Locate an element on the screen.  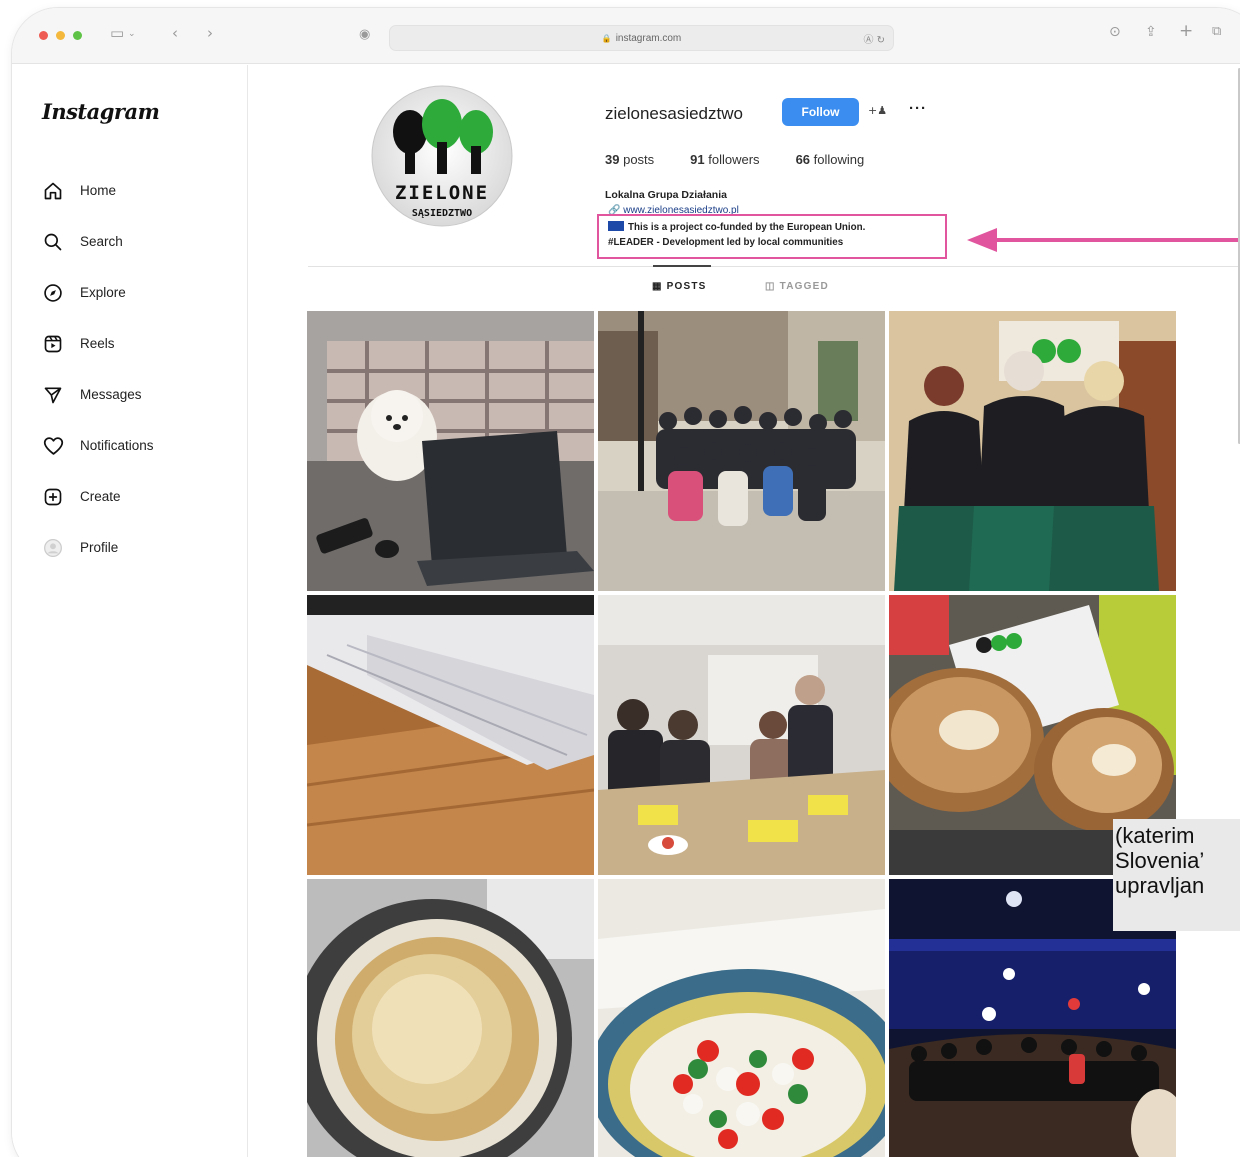
chevron-down-icon: ⌄ is located at coordinates (132, 34).